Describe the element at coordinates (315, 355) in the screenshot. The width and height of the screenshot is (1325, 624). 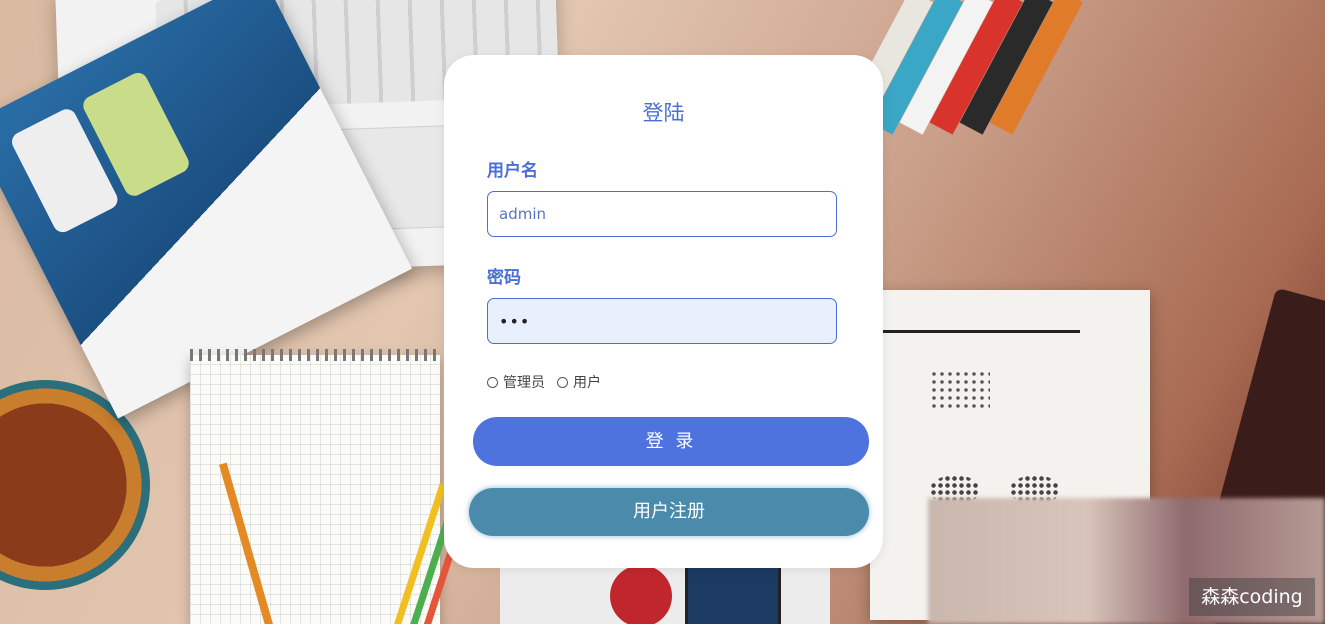
I see `notepad-rings` at that location.